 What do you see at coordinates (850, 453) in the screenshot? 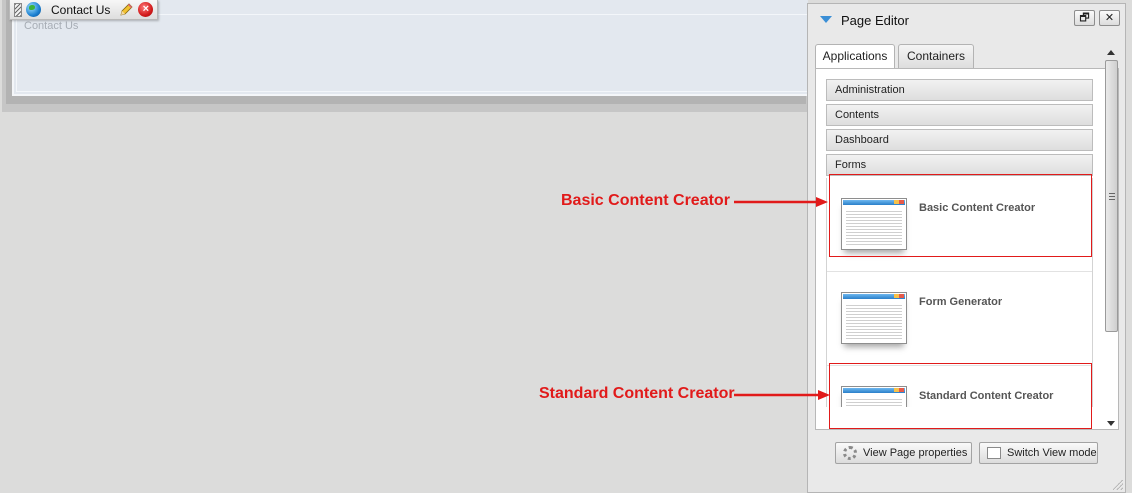
I see `gear-icon` at bounding box center [850, 453].